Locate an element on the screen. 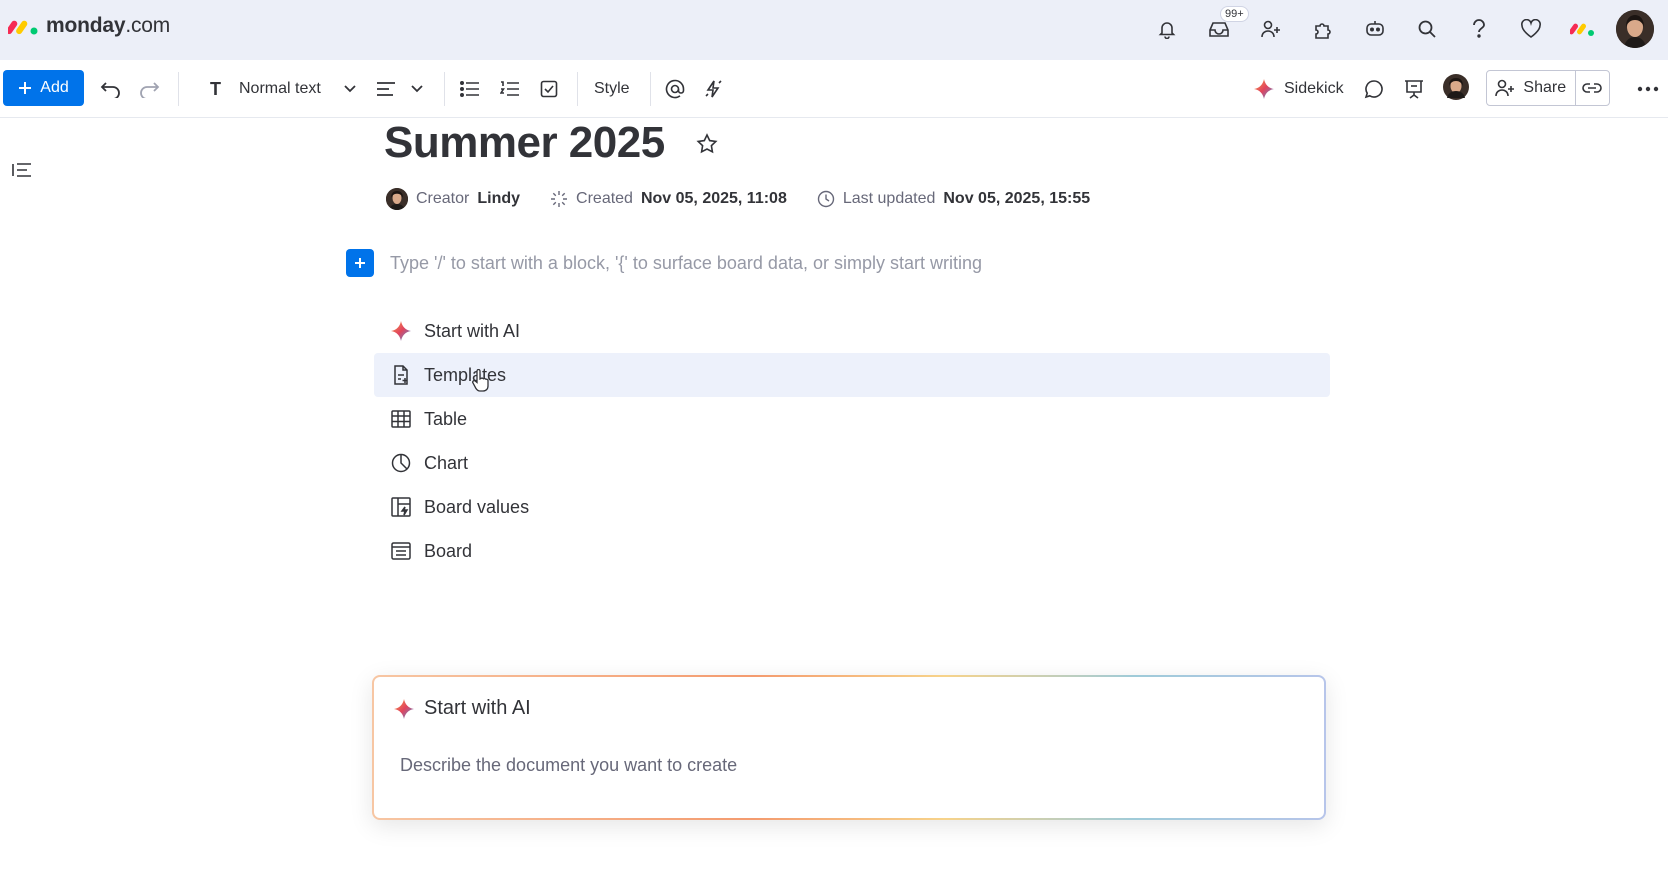  style-button: Style is located at coordinates (612, 89).